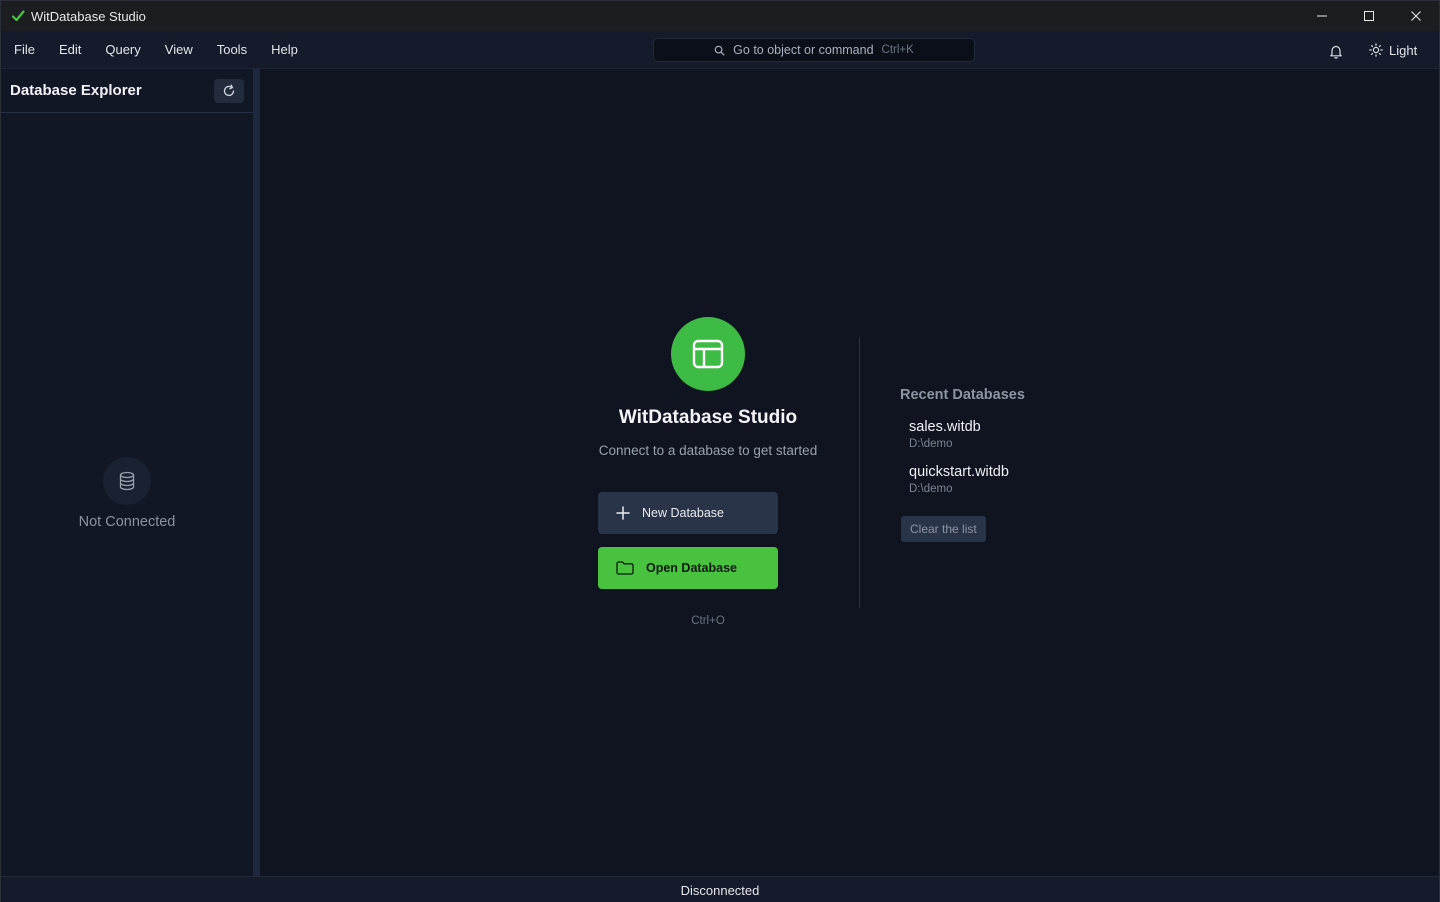 This screenshot has width=1440, height=902. I want to click on layout-icon, so click(708, 354).